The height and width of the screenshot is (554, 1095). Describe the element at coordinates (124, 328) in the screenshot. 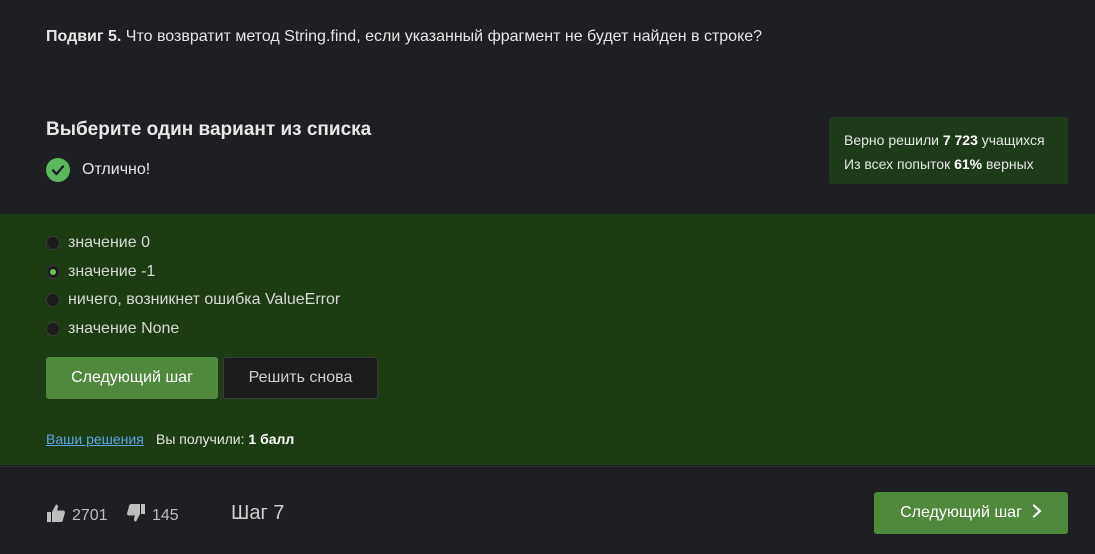

I see `option-label: значение None` at that location.